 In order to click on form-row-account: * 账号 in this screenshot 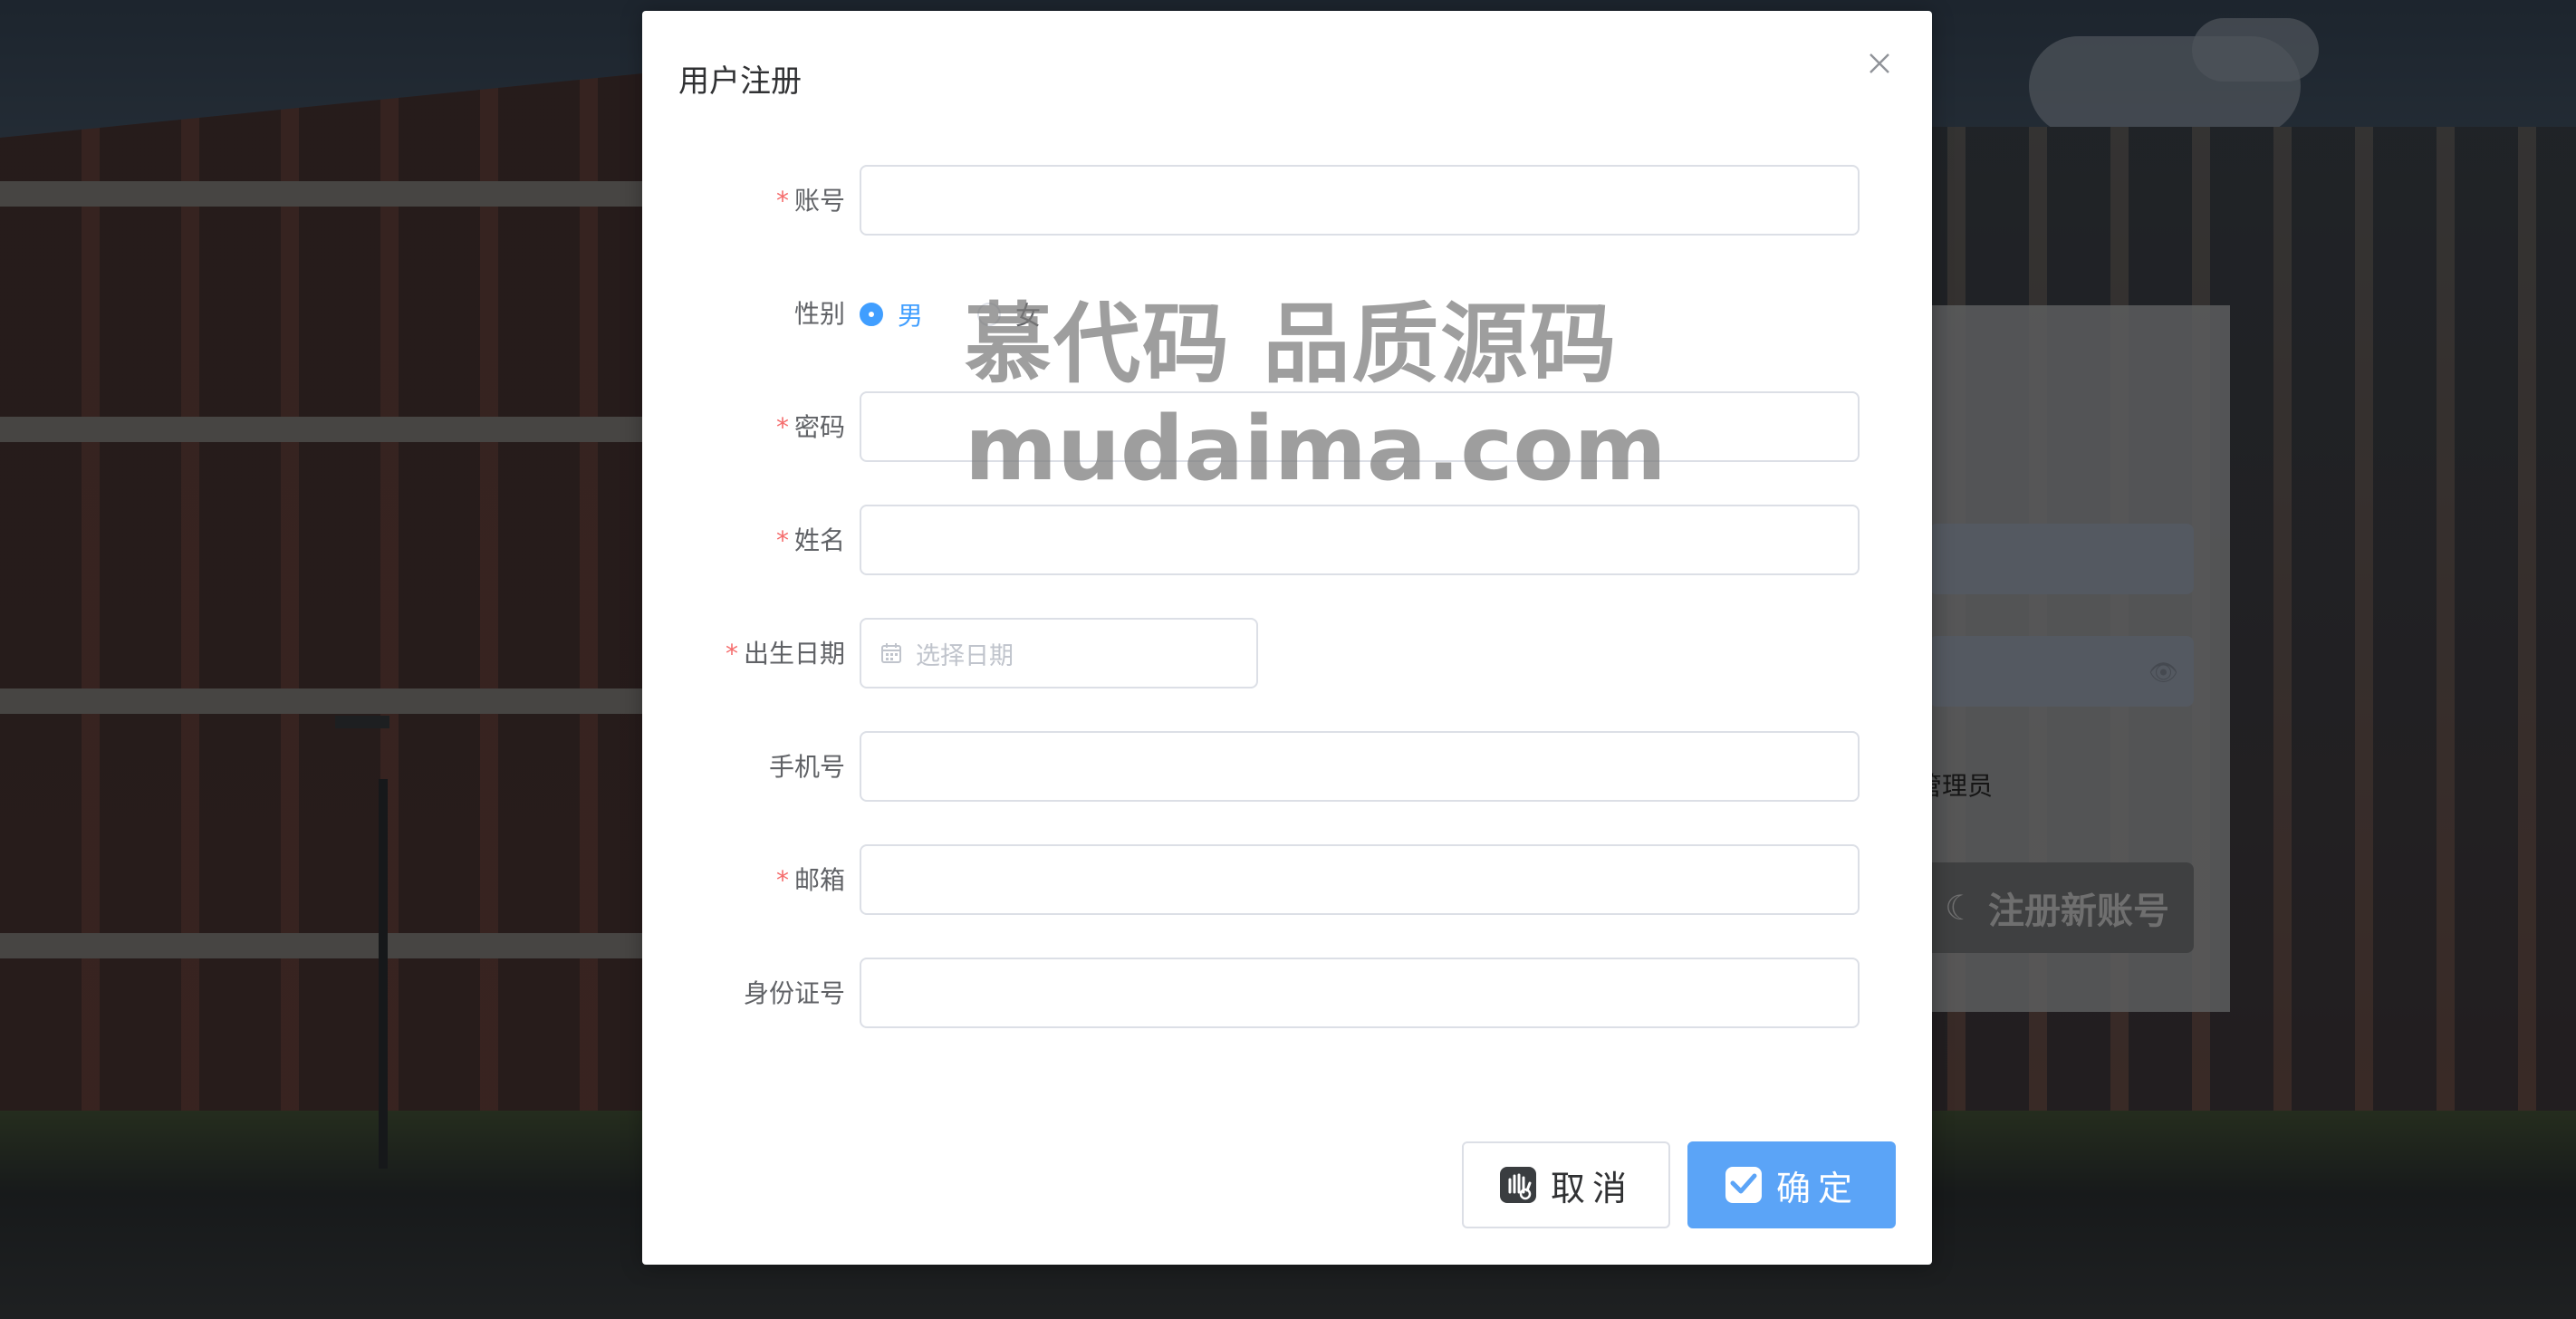, I will do `click(1287, 201)`.